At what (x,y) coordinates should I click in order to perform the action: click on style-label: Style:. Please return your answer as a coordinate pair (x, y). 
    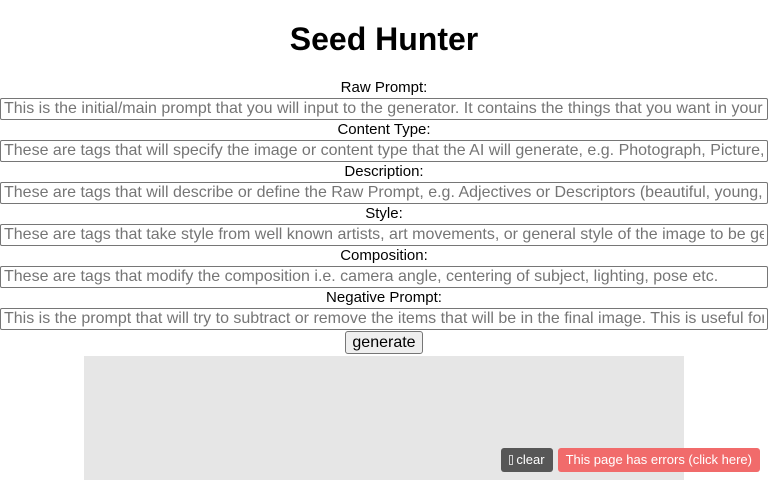
    Looking at the image, I should click on (384, 213).